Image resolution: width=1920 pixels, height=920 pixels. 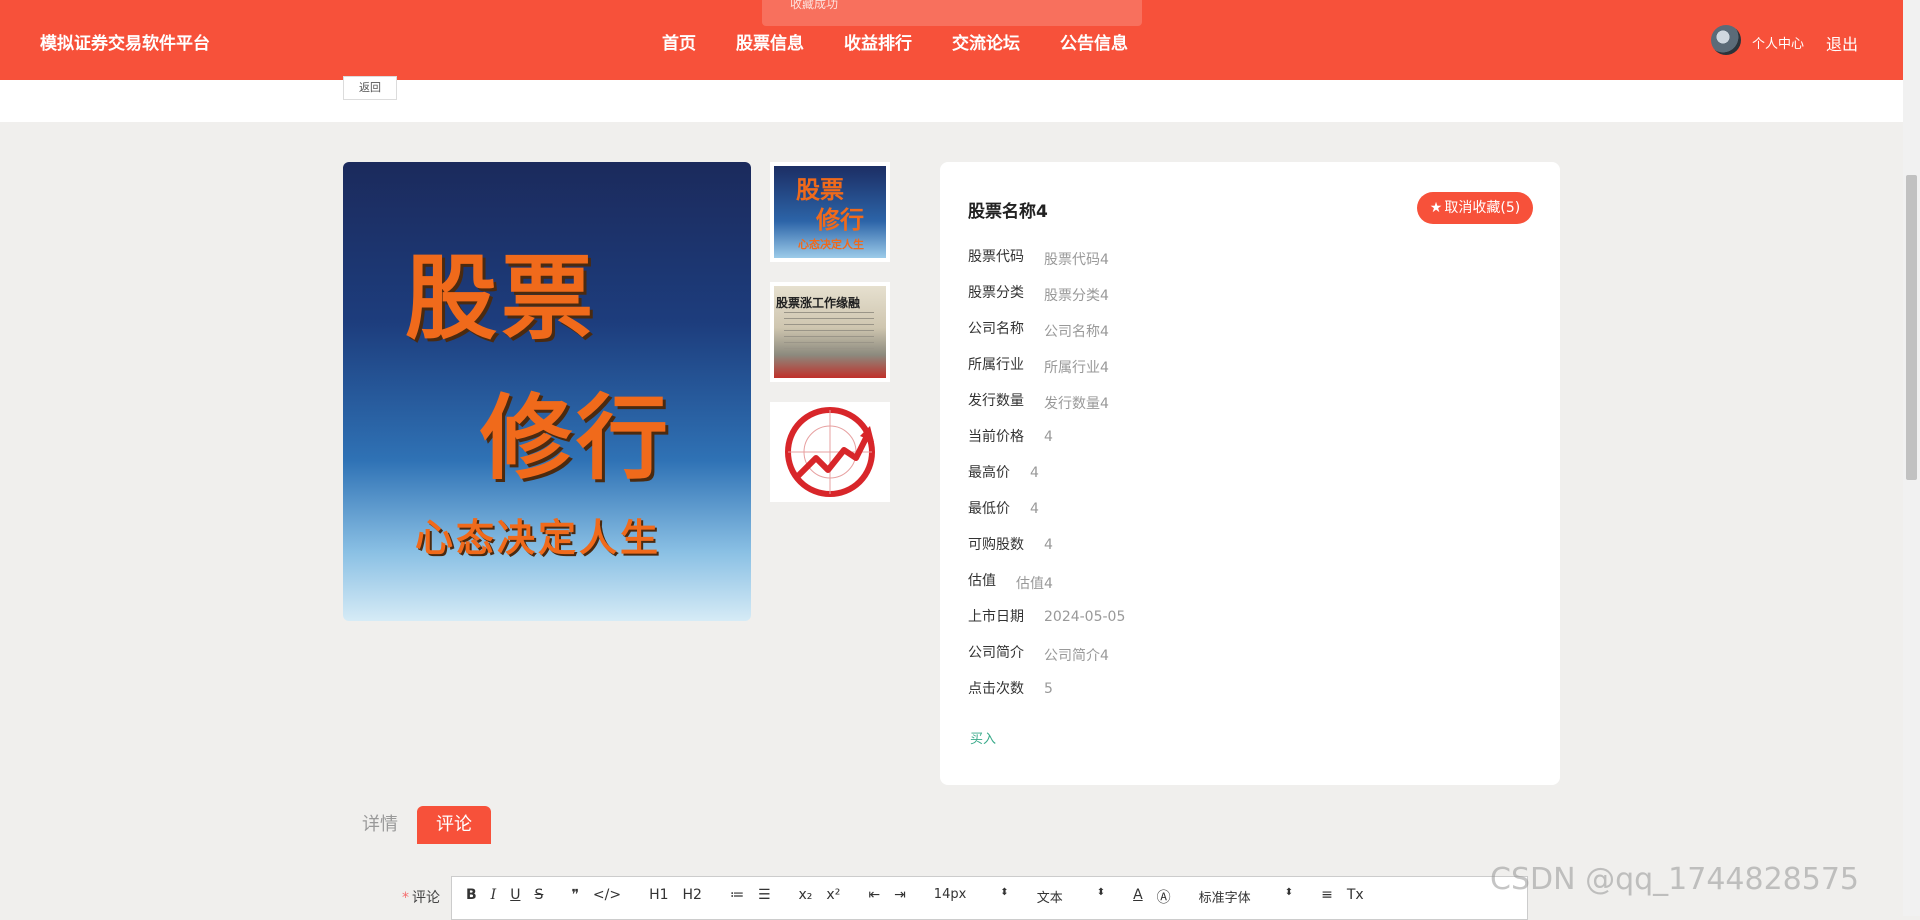 I want to click on outdent-icon: ⇤, so click(x=874, y=895).